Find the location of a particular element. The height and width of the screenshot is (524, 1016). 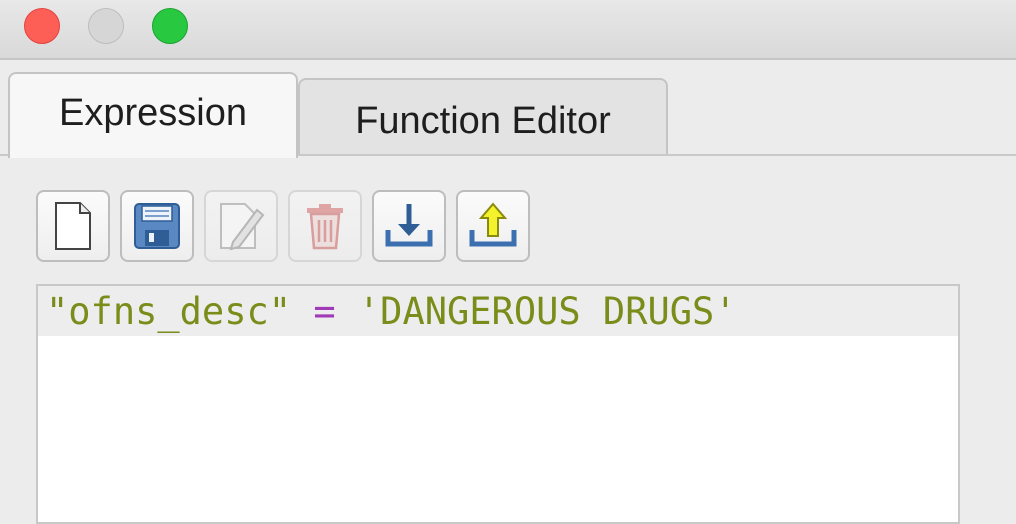

new-expression-button is located at coordinates (73, 226).